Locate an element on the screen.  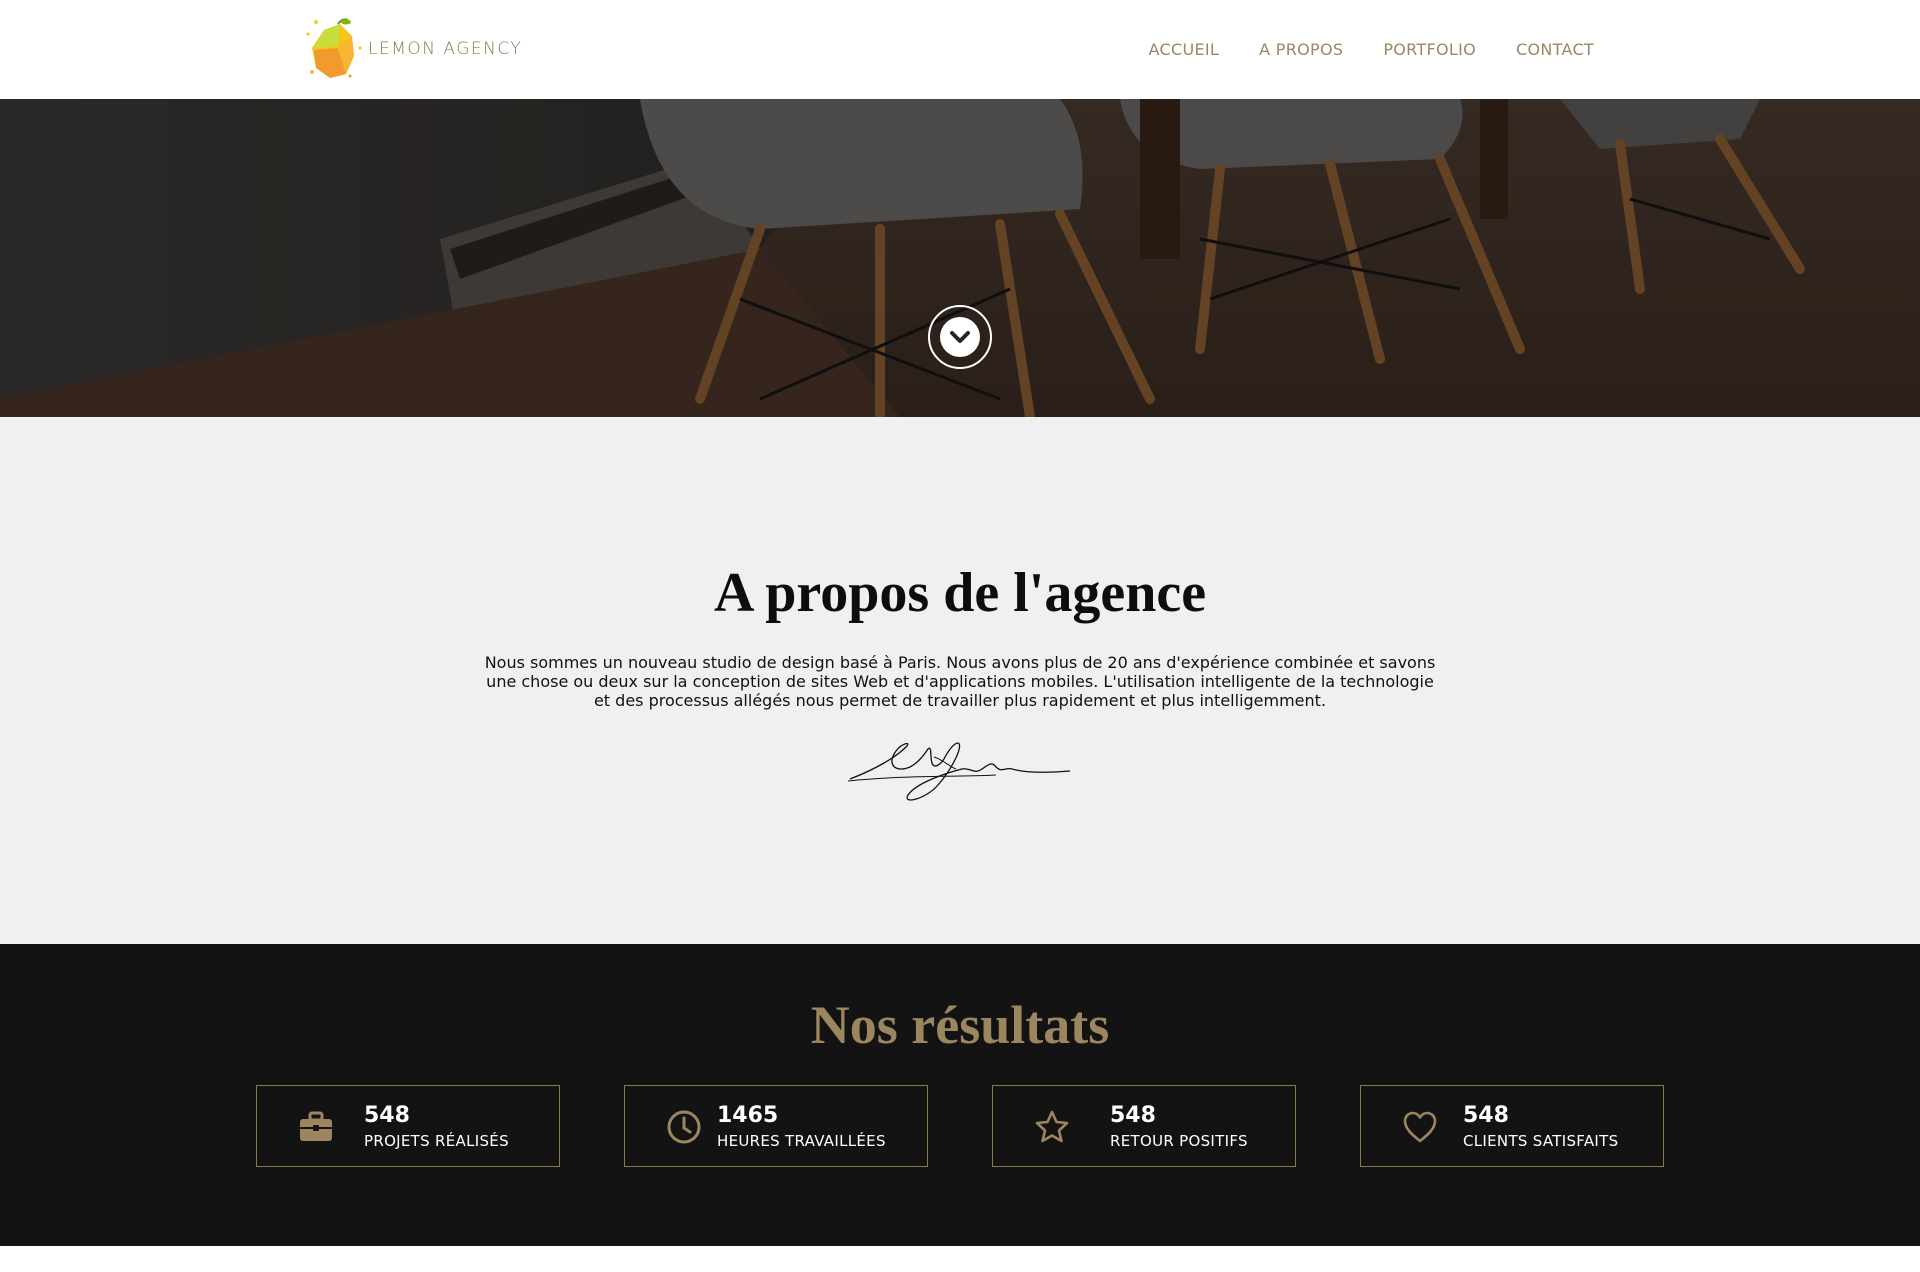
scroll-down-button is located at coordinates (960, 337).